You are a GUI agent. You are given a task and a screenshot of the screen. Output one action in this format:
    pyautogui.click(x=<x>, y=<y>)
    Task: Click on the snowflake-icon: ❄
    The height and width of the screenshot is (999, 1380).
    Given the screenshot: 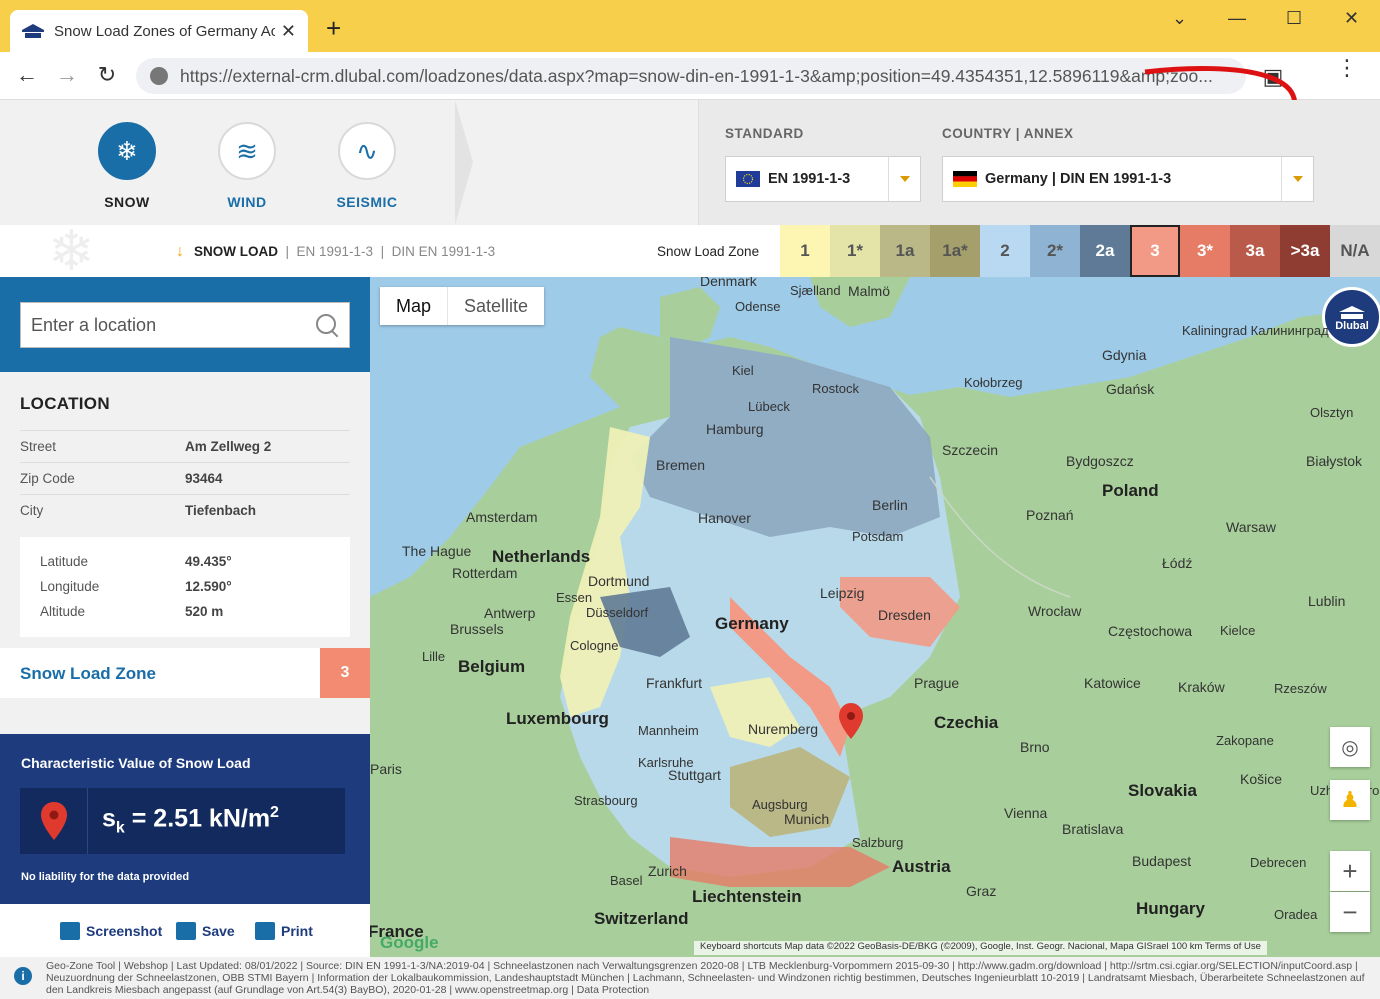 What is the action you would take?
    pyautogui.click(x=127, y=151)
    